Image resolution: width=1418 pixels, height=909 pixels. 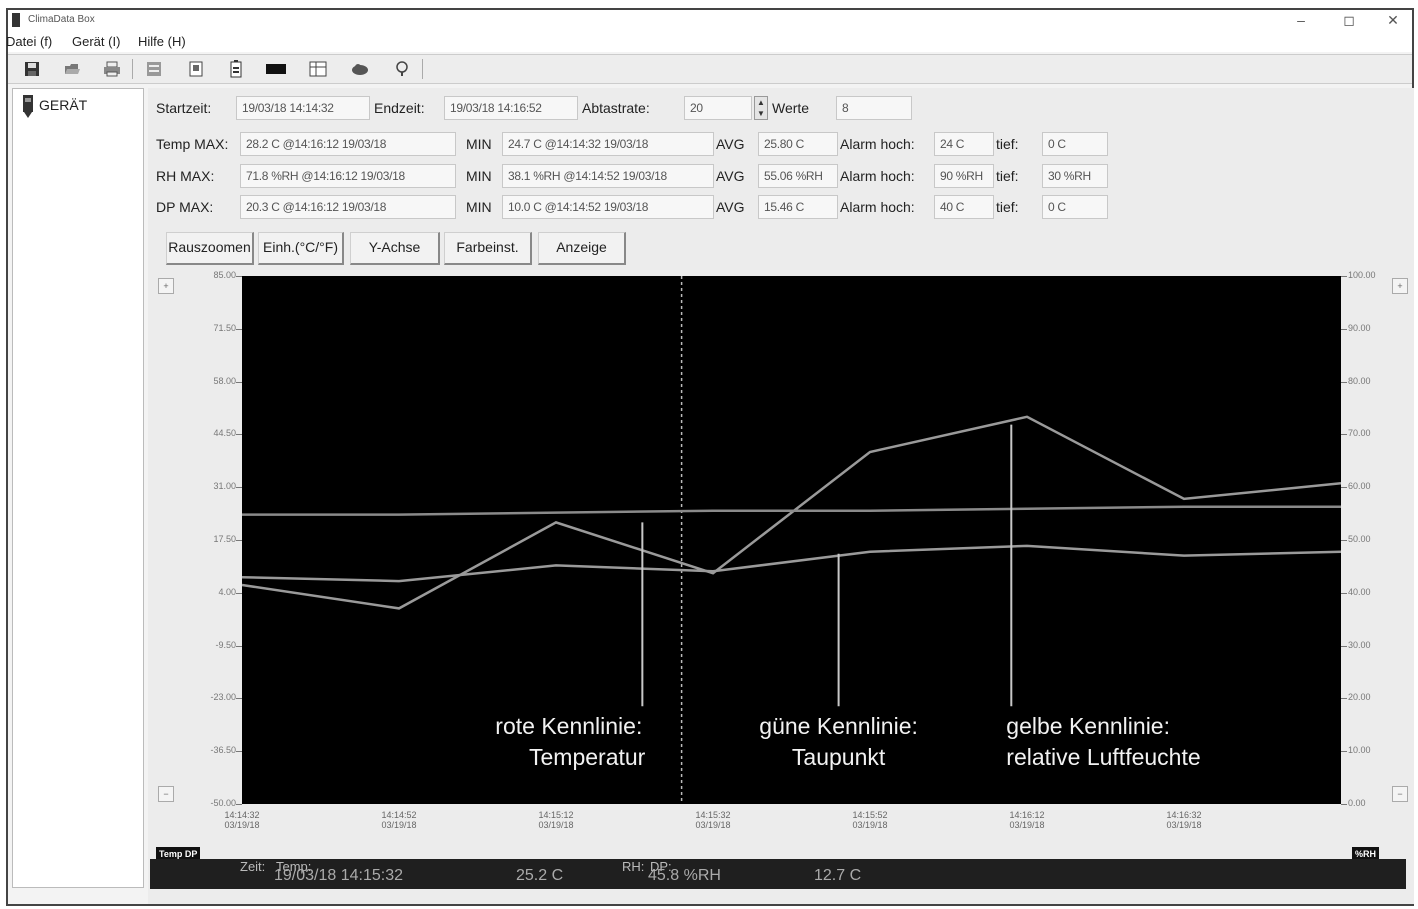 What do you see at coordinates (1359, 591) in the screenshot?
I see `right-y-tick-label: 40.00` at bounding box center [1359, 591].